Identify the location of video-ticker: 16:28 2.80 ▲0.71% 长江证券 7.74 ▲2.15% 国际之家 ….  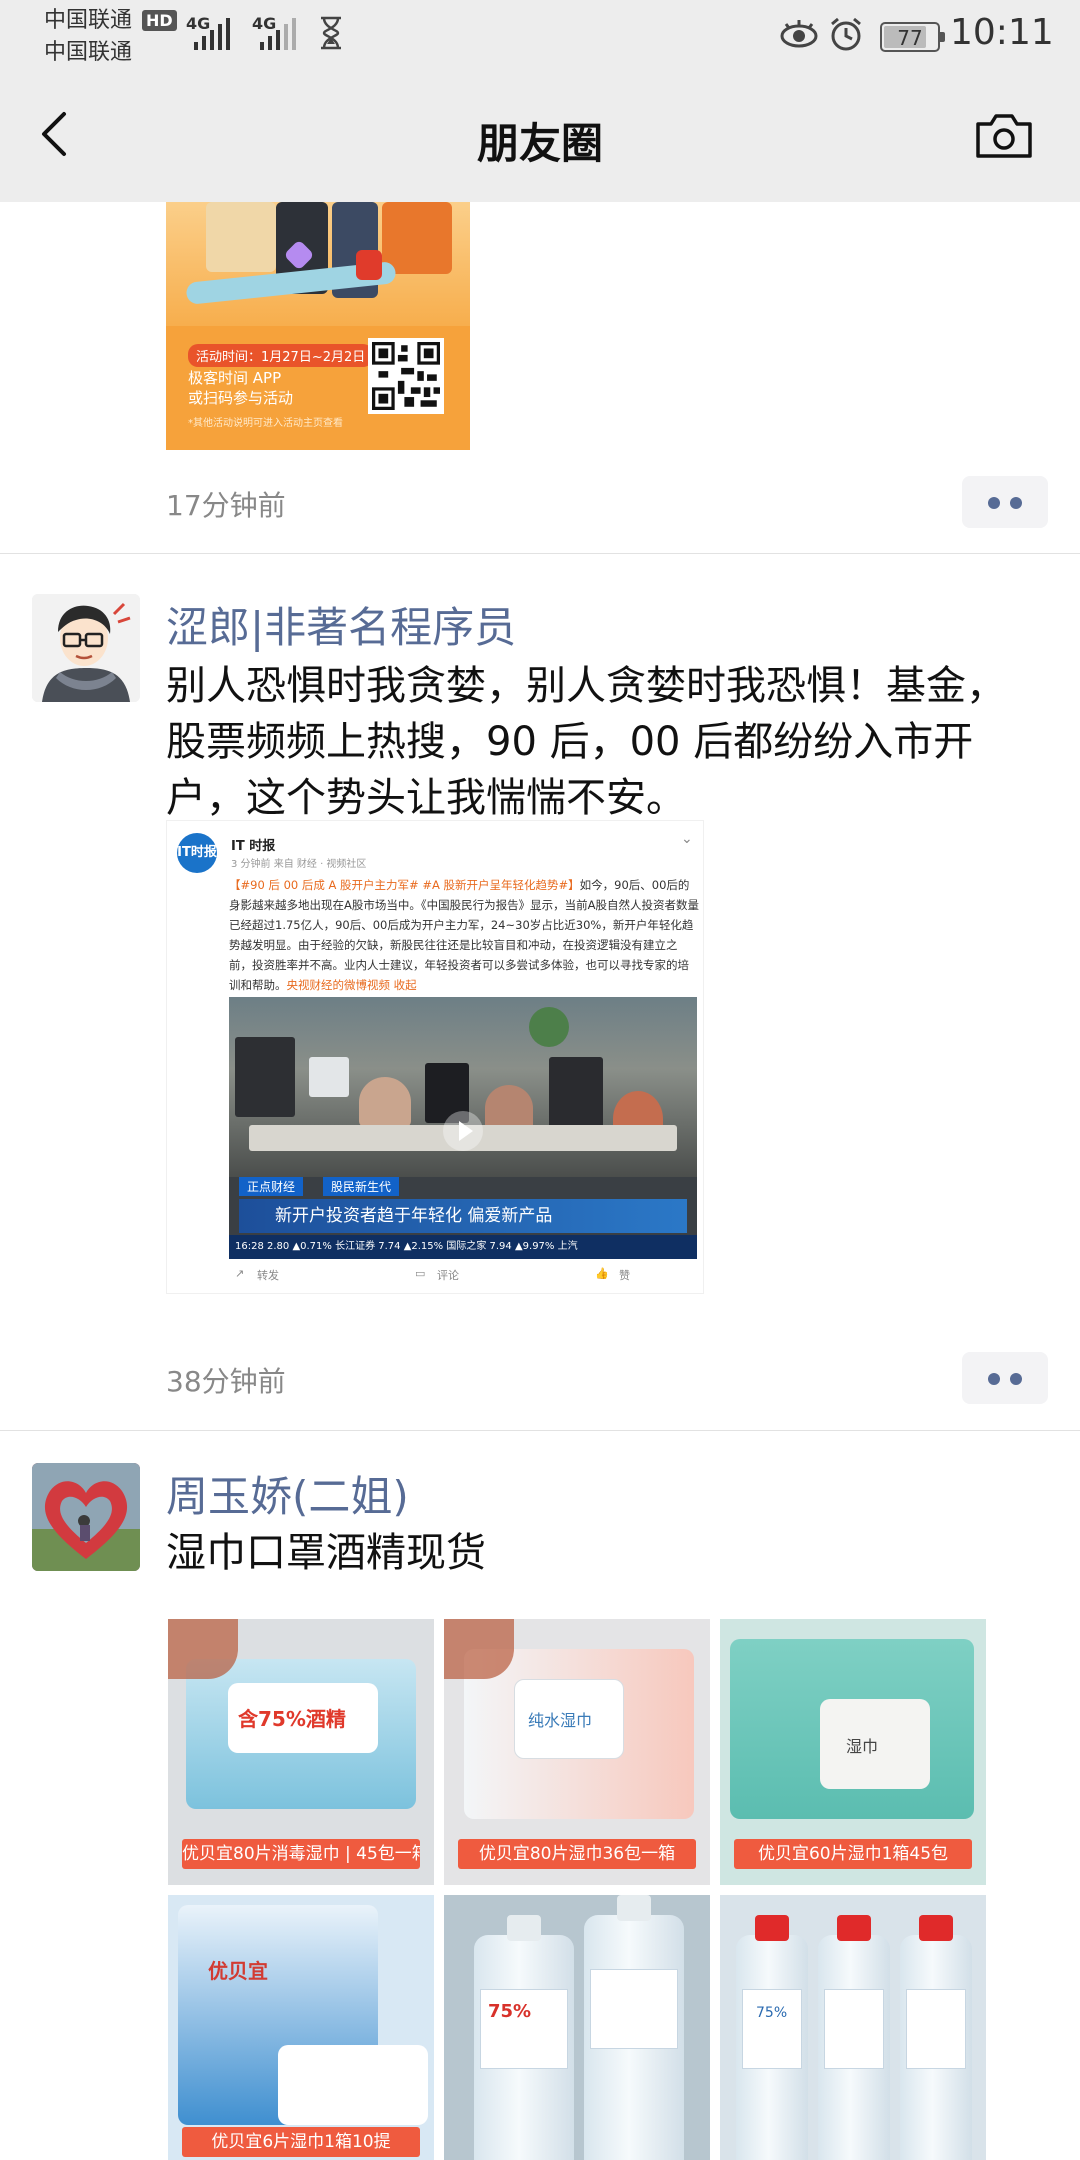
(463, 1247).